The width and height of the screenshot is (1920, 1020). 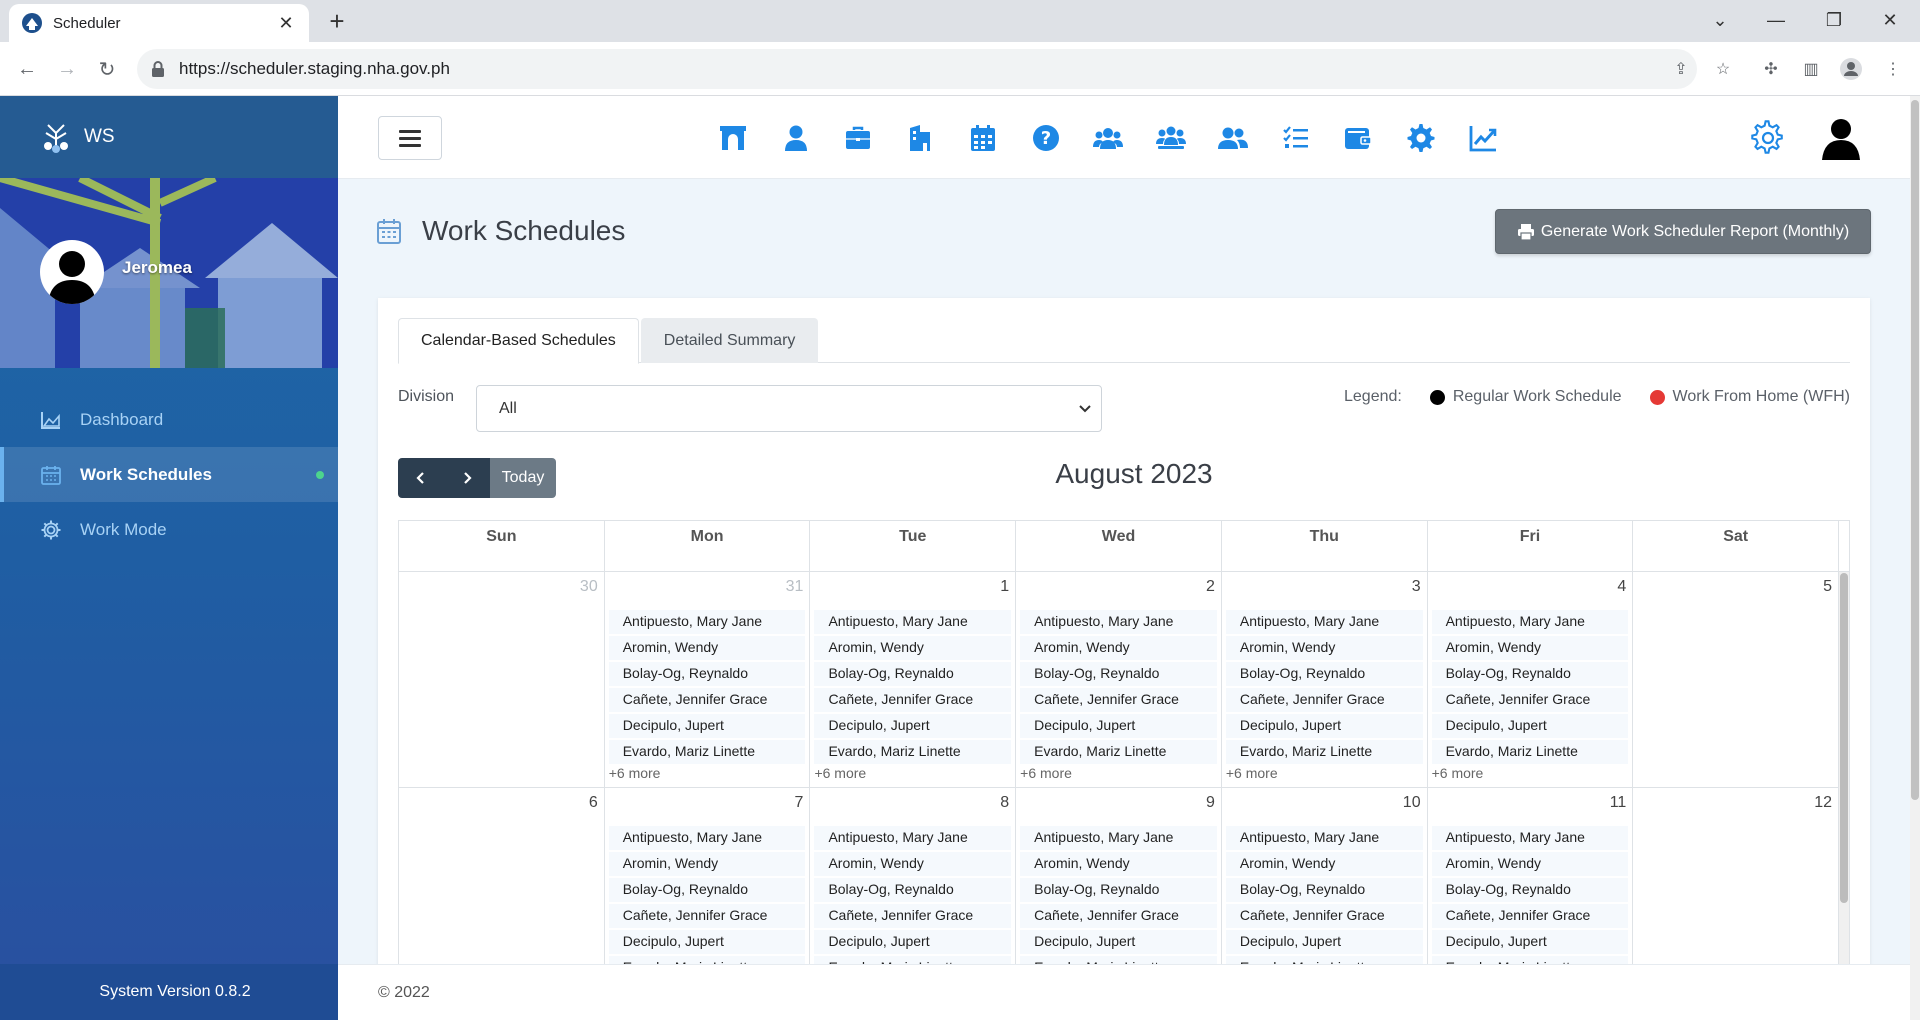 I want to click on today-button: Today, so click(x=523, y=478).